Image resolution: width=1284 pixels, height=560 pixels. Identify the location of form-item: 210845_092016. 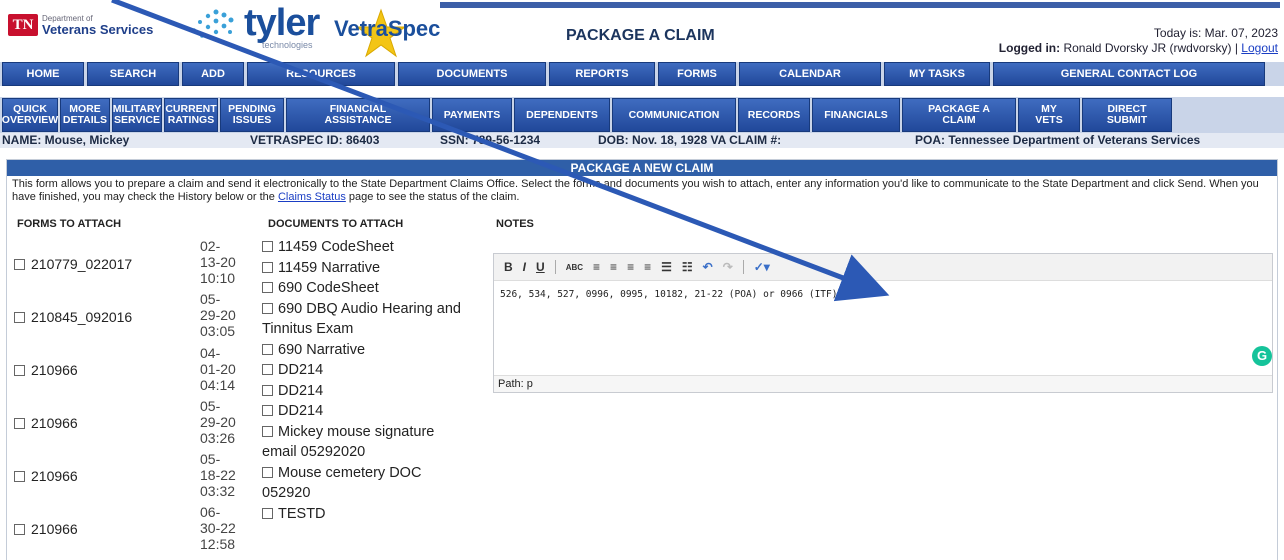
(73, 317).